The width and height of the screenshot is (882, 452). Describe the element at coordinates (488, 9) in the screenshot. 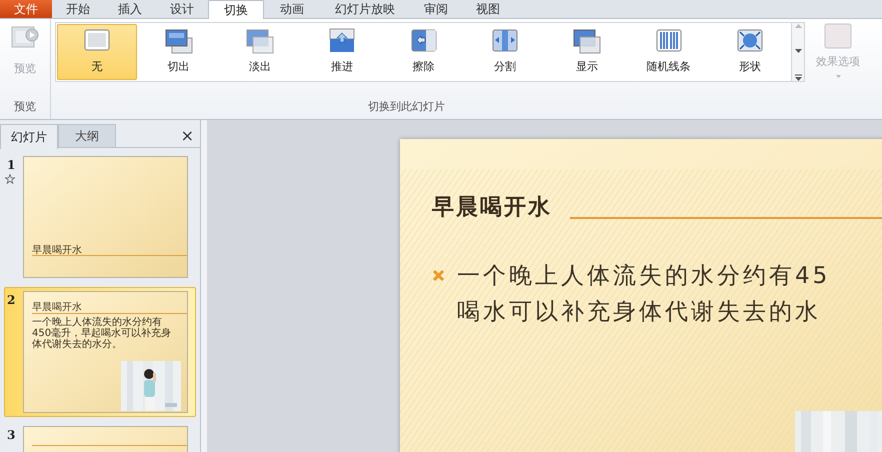

I see `ribbon-tab: 视图` at that location.